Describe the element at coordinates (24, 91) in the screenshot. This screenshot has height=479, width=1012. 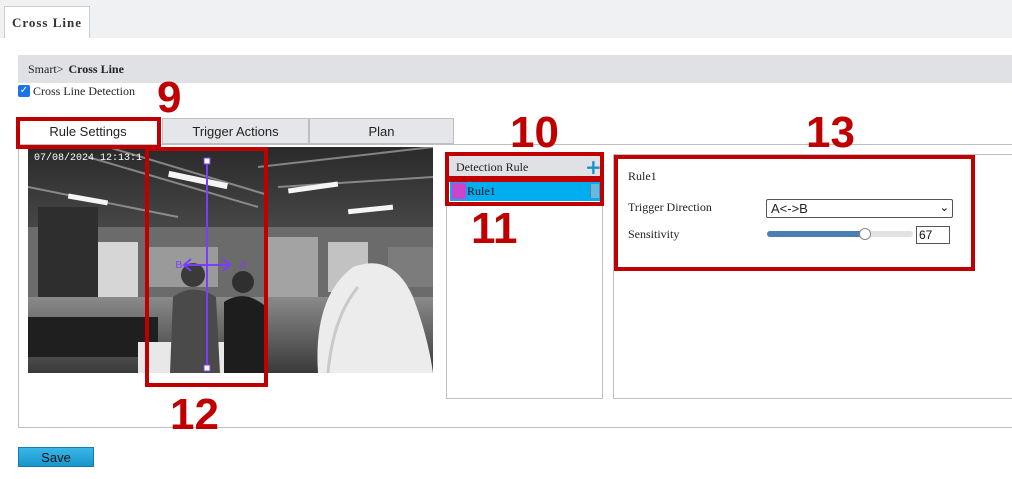
I see `cross-line-detection-checkbox: ✓` at that location.